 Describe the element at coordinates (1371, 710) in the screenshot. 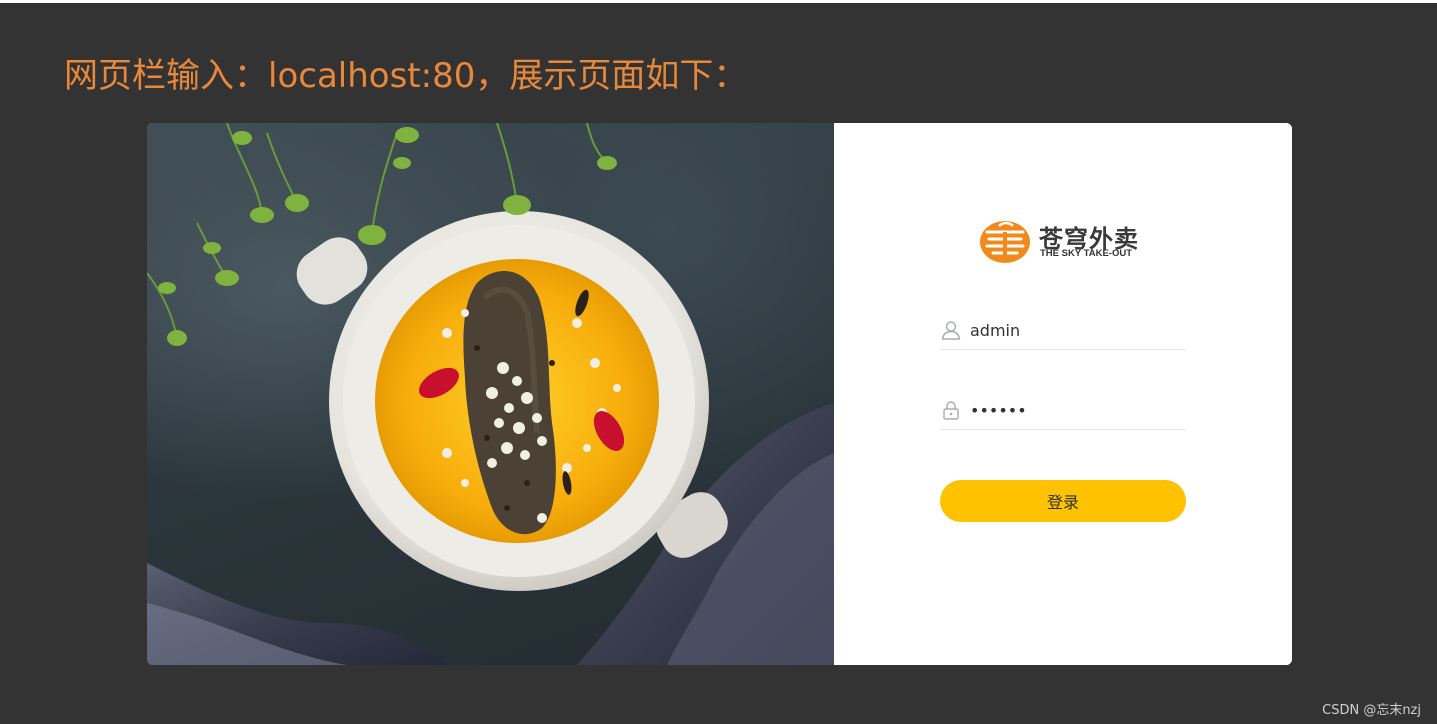

I see `csdn-watermark: CSDN @忘末nzj` at that location.